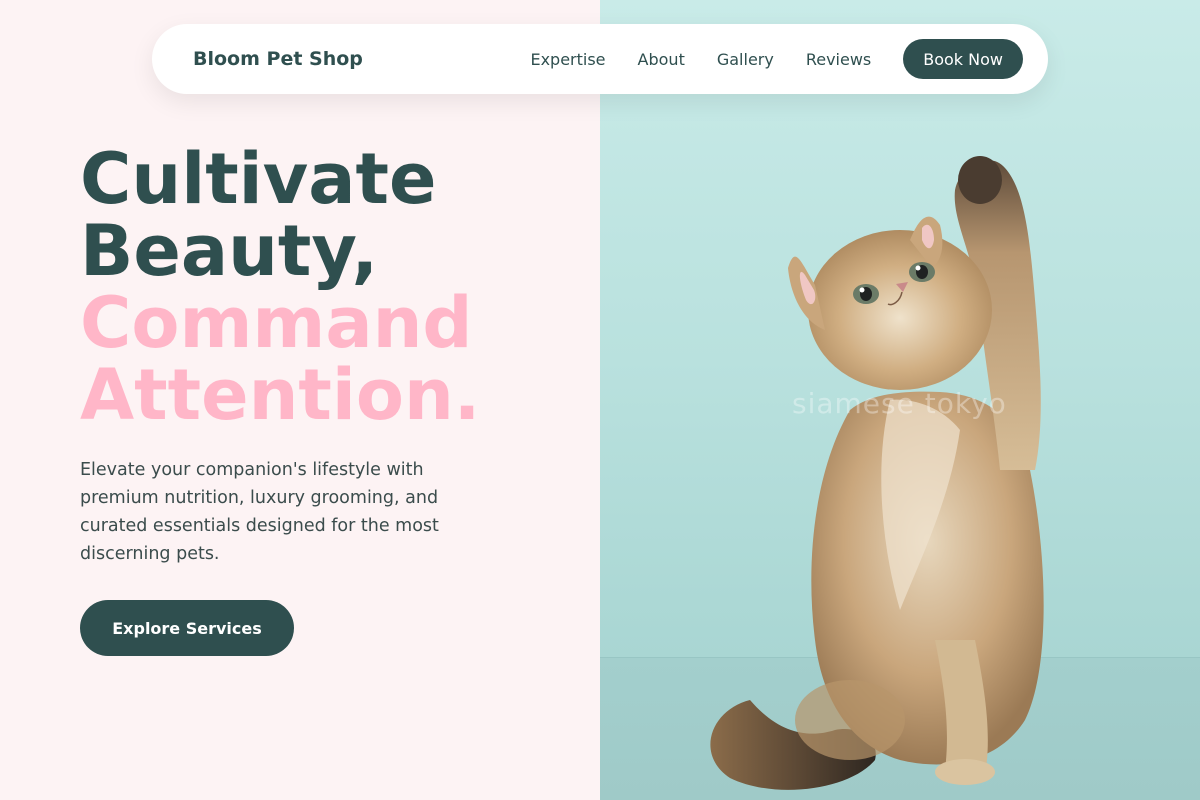  What do you see at coordinates (745, 59) in the screenshot?
I see `nav-link-gallery: Gallery` at bounding box center [745, 59].